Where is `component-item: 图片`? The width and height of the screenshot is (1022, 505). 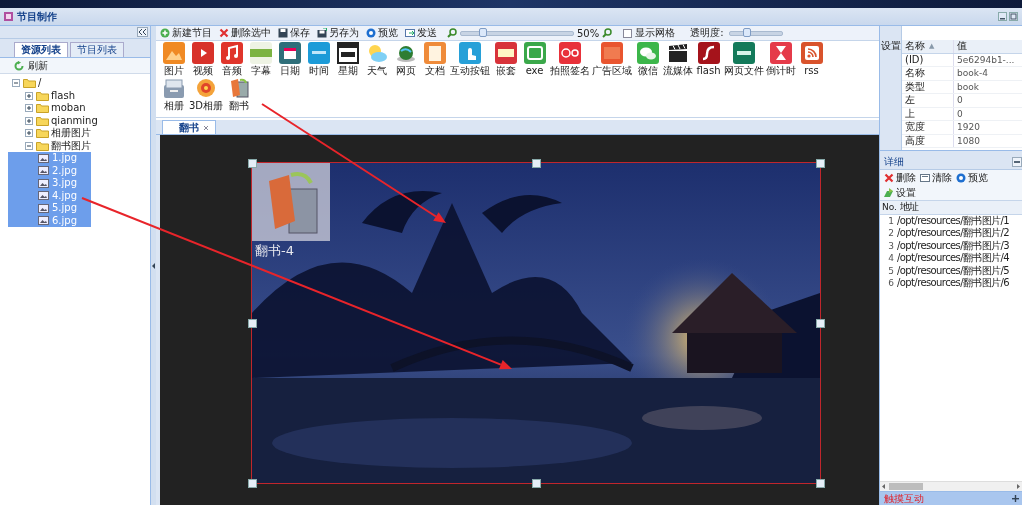
component-item: 图片 is located at coordinates (173, 59).